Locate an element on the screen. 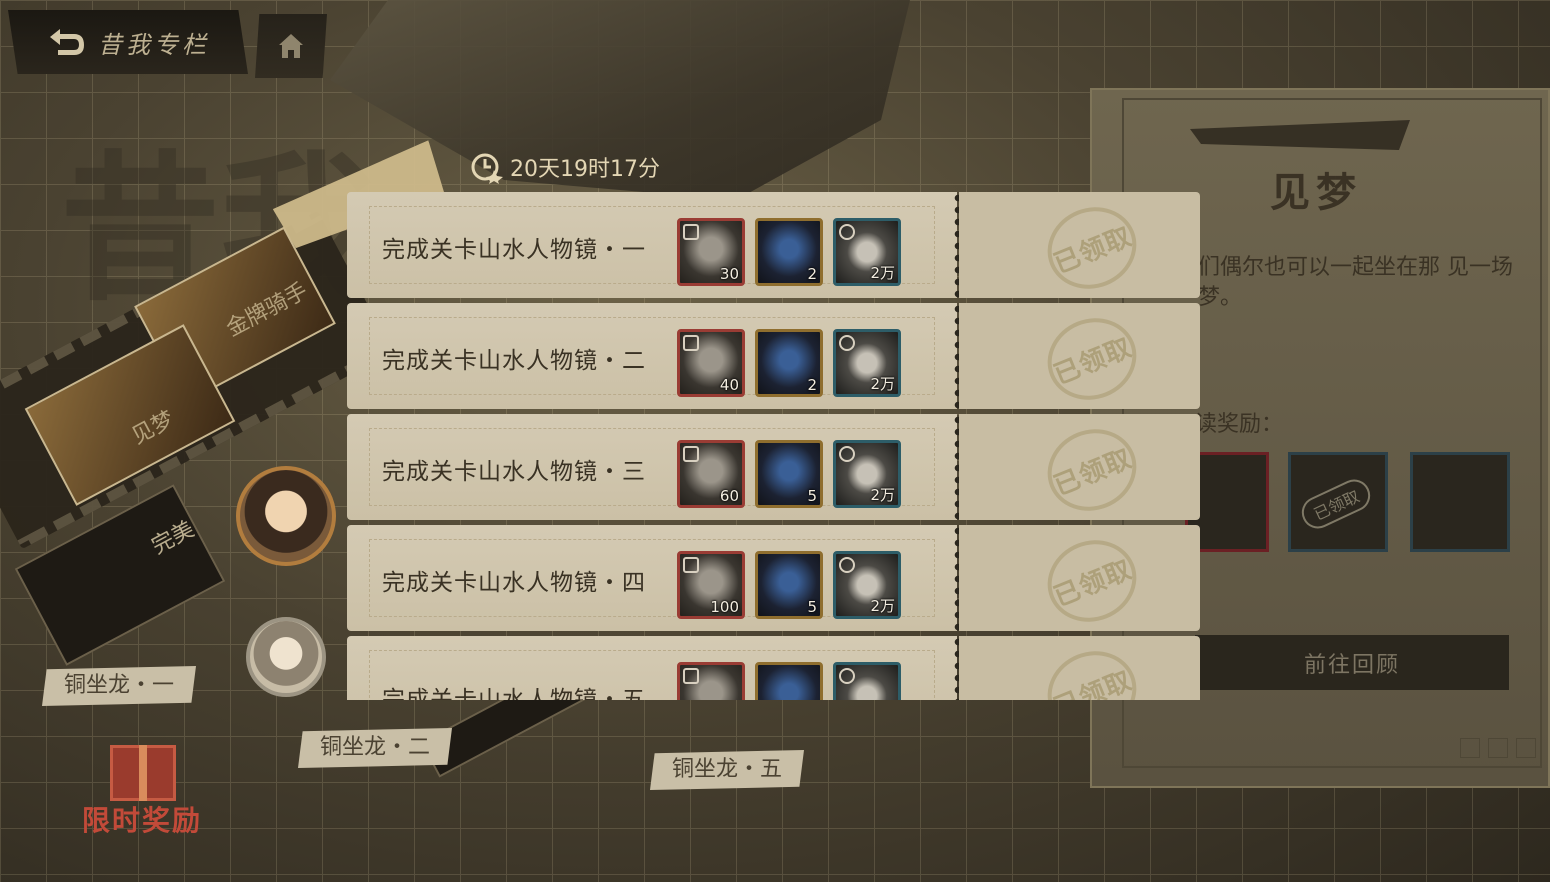 This screenshot has height=882, width=1550. item-count: 100 is located at coordinates (724, 607).